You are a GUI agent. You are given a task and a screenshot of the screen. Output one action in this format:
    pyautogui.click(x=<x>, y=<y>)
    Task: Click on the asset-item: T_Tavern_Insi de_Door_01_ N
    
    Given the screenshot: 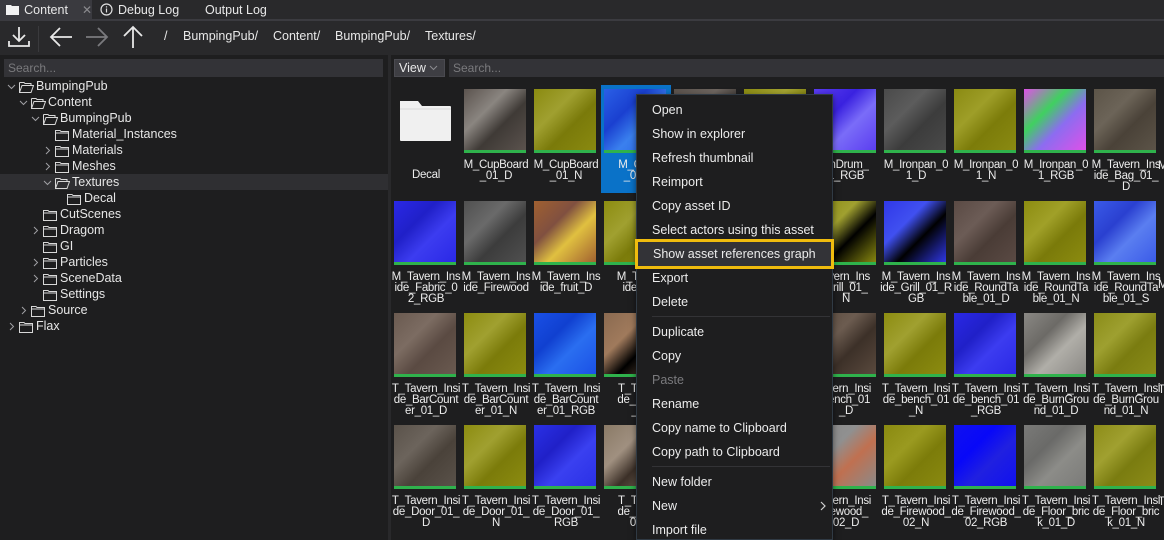 What is the action you would take?
    pyautogui.click(x=496, y=475)
    